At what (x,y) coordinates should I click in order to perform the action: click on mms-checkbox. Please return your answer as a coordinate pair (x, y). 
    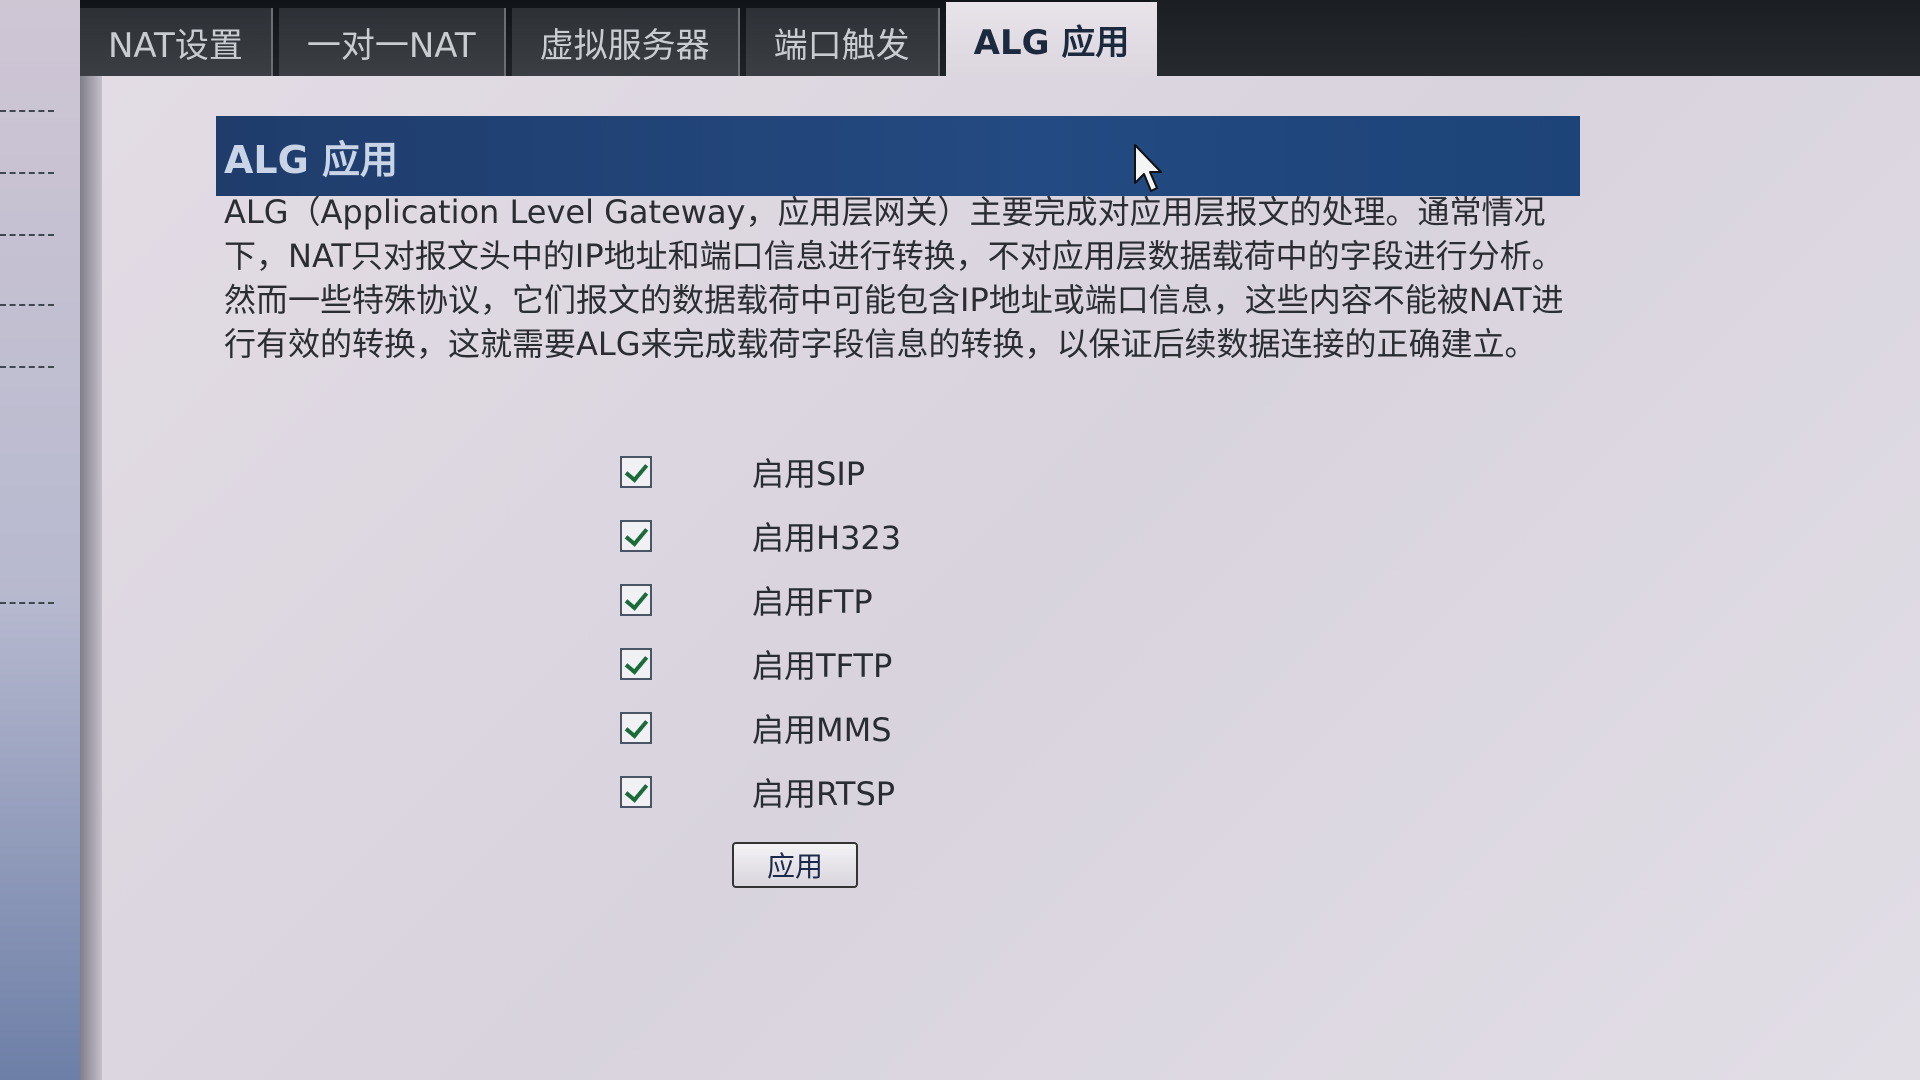
    Looking at the image, I should click on (636, 728).